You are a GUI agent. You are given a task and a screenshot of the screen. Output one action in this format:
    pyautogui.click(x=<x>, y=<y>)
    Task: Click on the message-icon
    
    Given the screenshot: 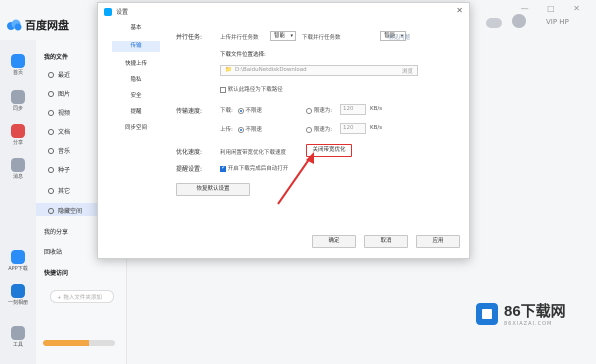 What is the action you would take?
    pyautogui.click(x=18, y=165)
    